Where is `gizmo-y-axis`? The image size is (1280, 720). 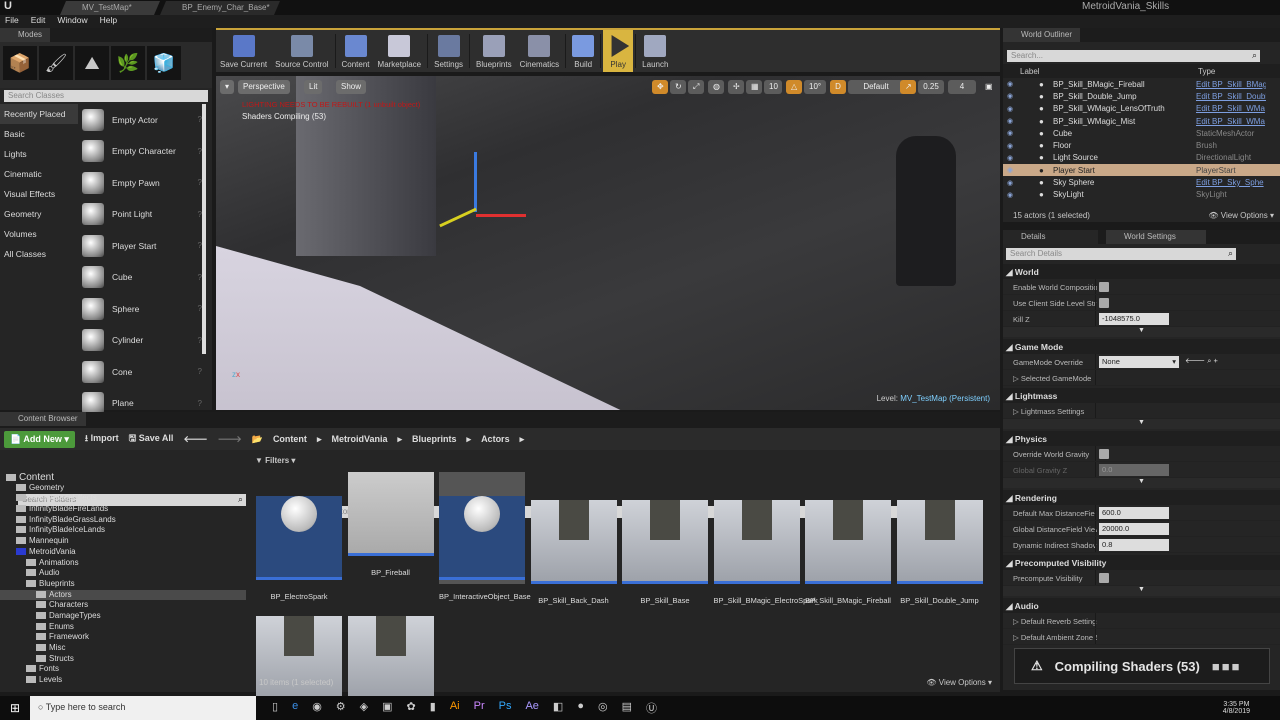 gizmo-y-axis is located at coordinates (458, 217).